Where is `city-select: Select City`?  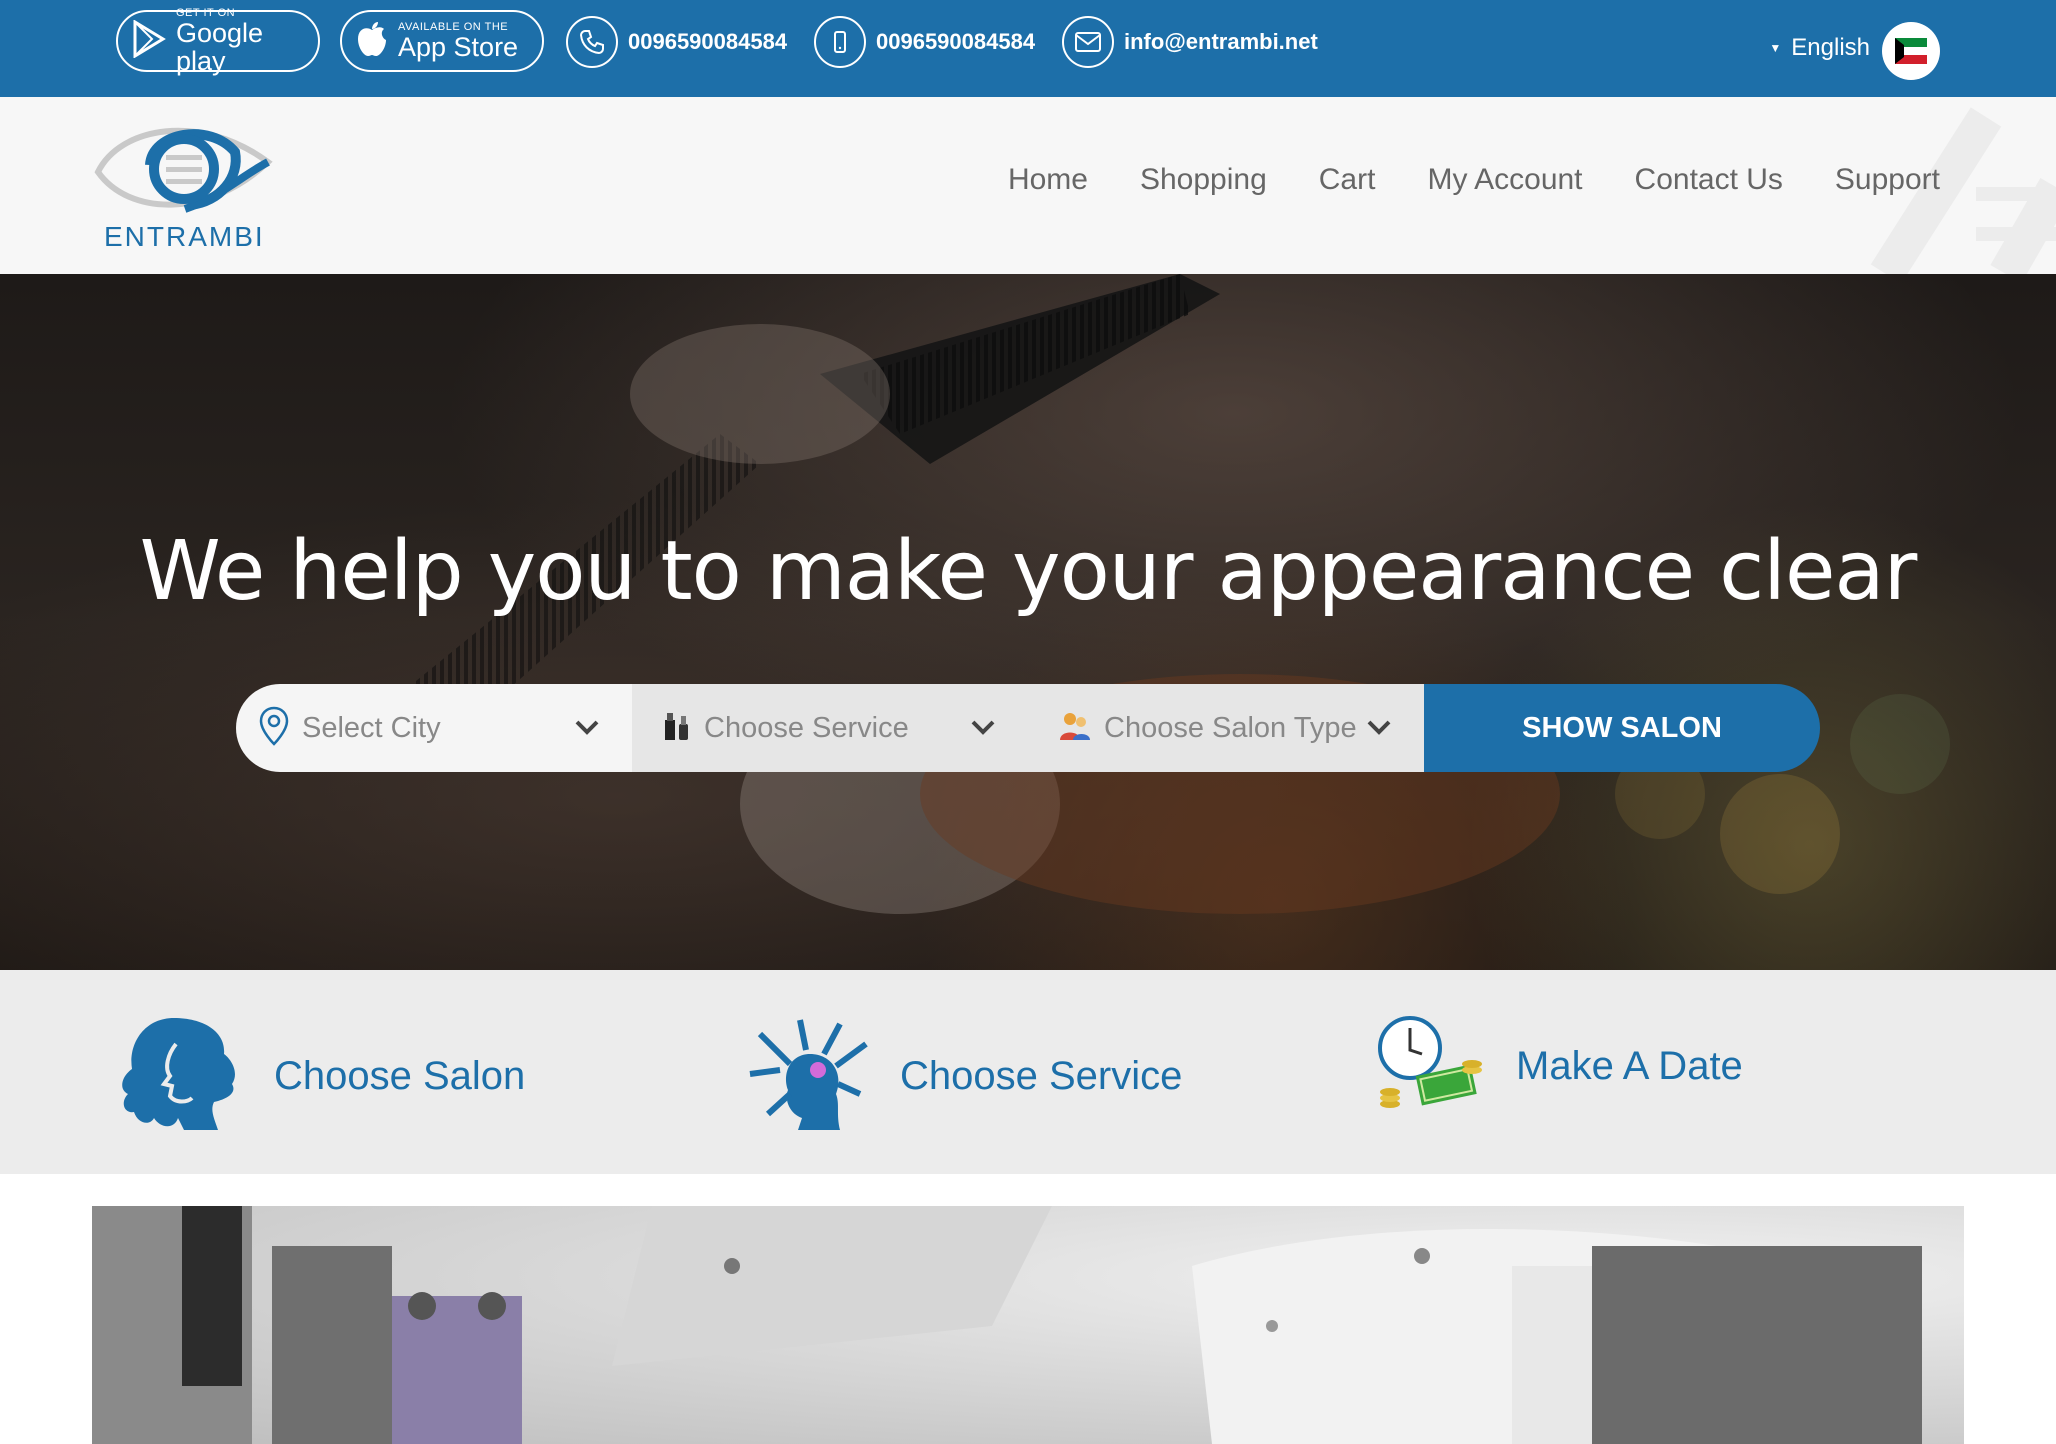 city-select: Select City is located at coordinates (434, 728).